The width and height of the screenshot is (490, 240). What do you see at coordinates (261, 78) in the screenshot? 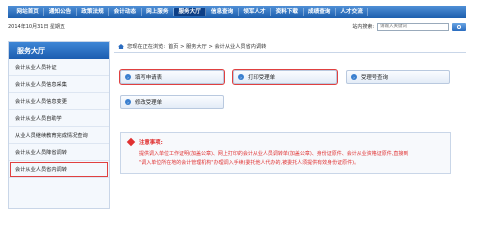
I see `print-form-label: 打印受理单` at bounding box center [261, 78].